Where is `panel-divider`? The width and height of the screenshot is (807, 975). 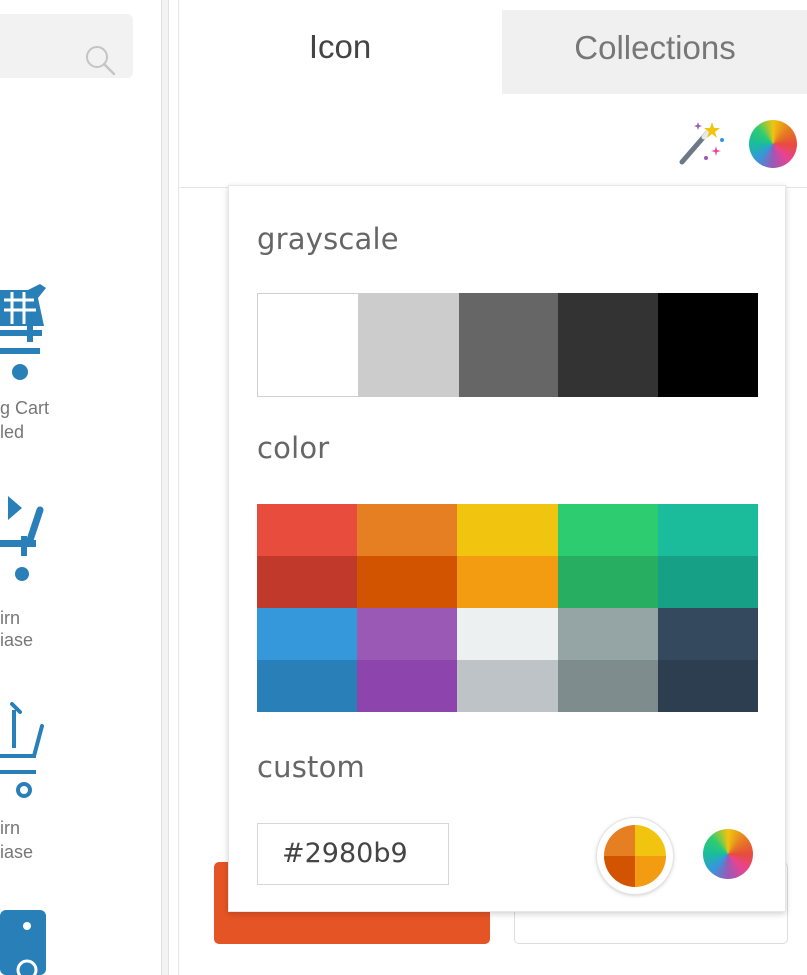 panel-divider is located at coordinates (165, 487).